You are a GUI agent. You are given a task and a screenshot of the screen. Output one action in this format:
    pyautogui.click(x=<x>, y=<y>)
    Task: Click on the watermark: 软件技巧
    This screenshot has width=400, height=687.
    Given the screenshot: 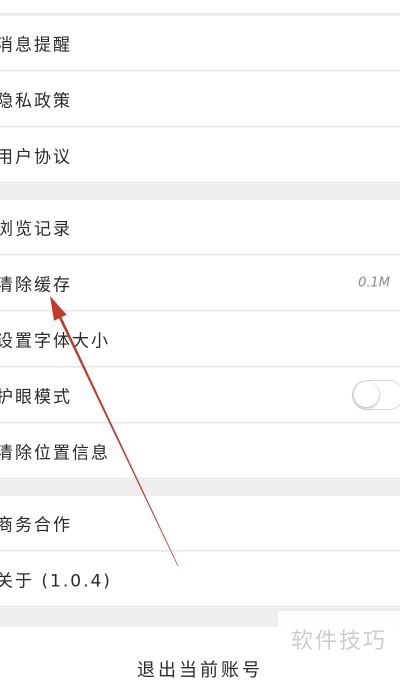 What is the action you would take?
    pyautogui.click(x=339, y=639)
    